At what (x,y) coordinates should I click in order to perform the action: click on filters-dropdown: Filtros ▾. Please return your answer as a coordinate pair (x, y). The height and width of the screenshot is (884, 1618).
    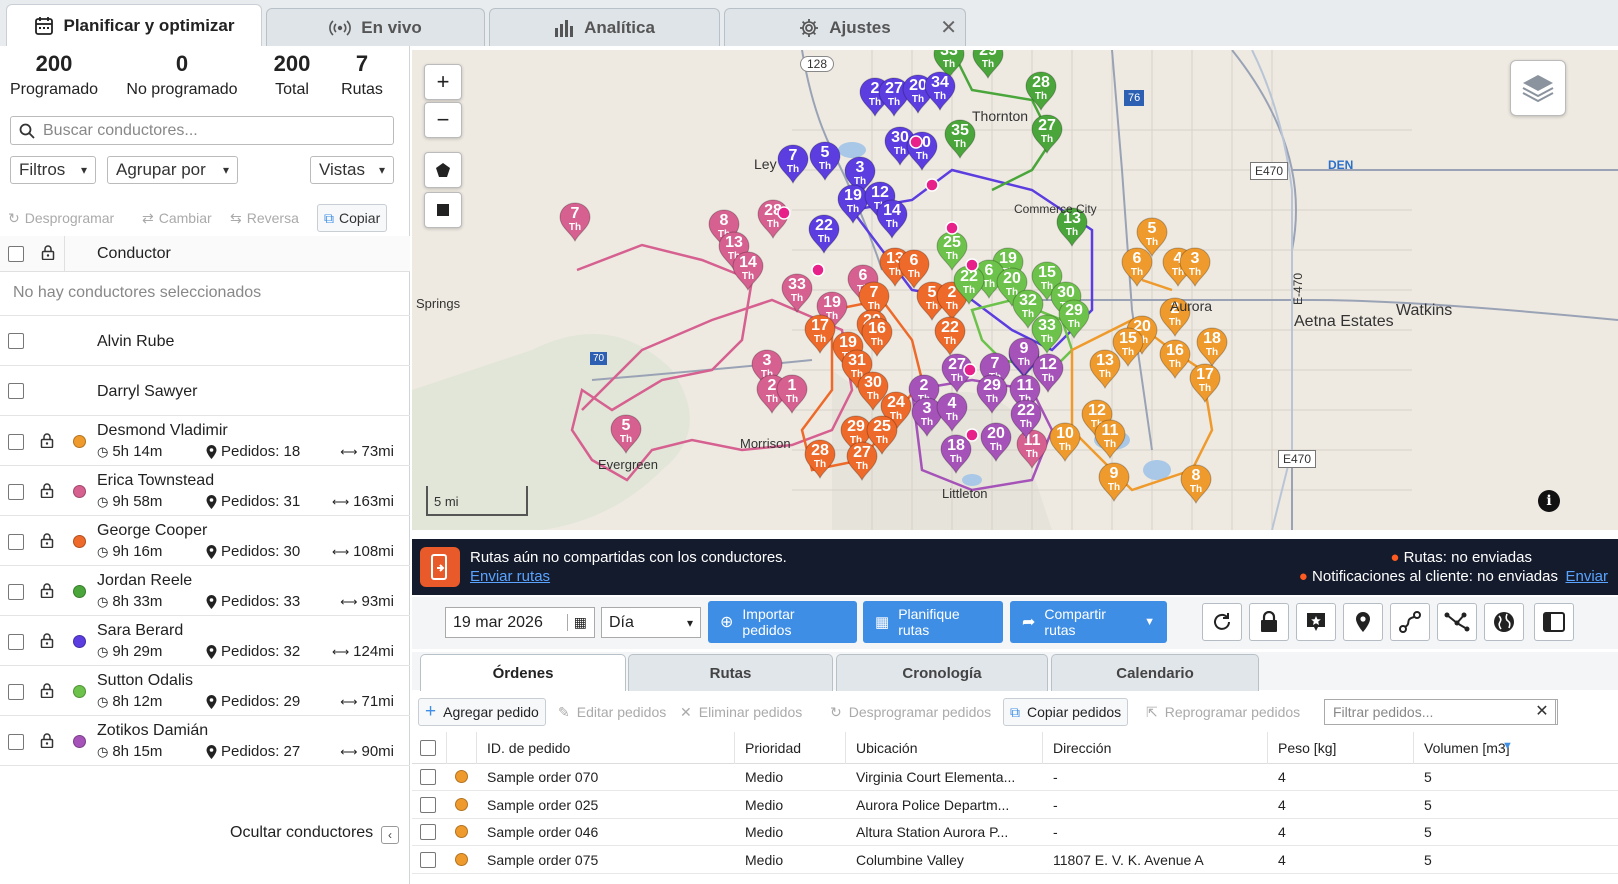
    Looking at the image, I should click on (53, 170).